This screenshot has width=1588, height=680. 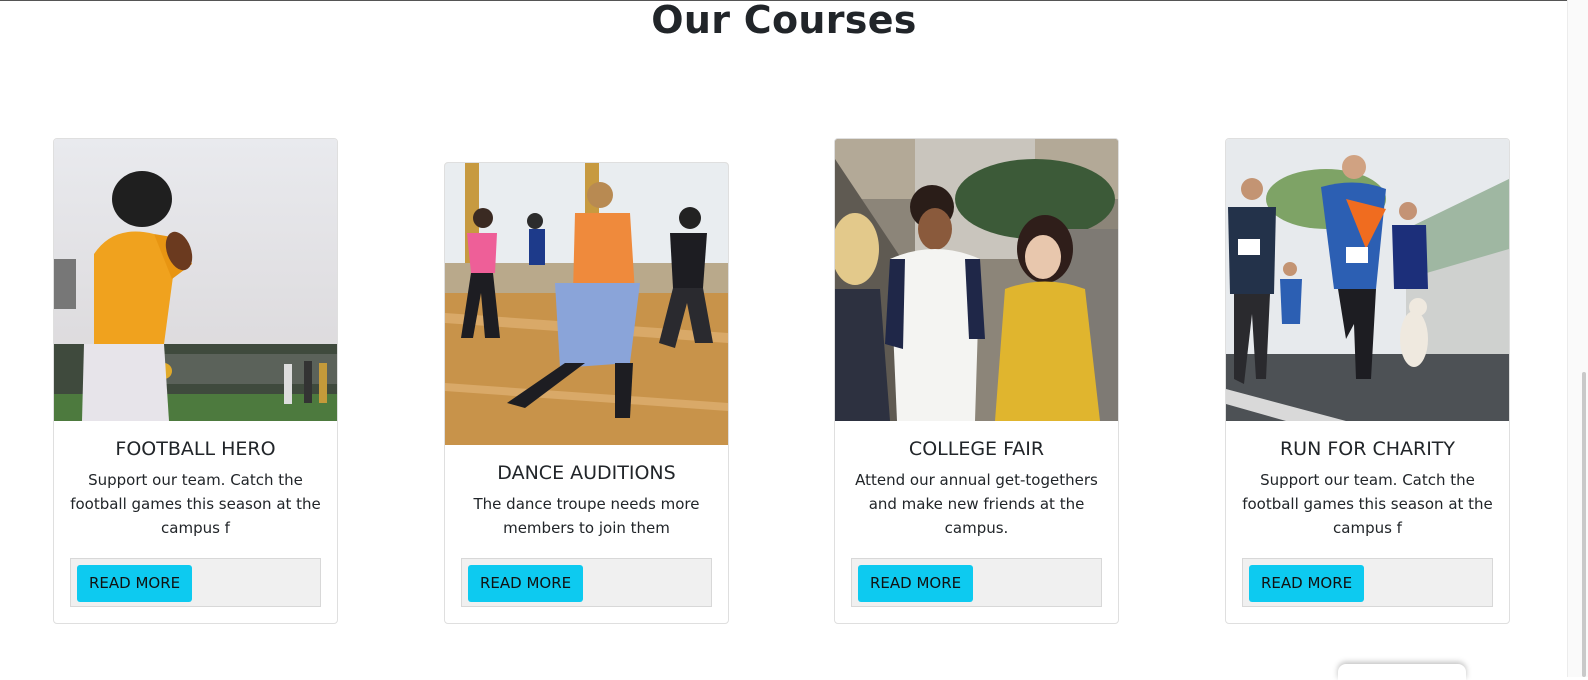 I want to click on floating-widget-edge, so click(x=1402, y=672).